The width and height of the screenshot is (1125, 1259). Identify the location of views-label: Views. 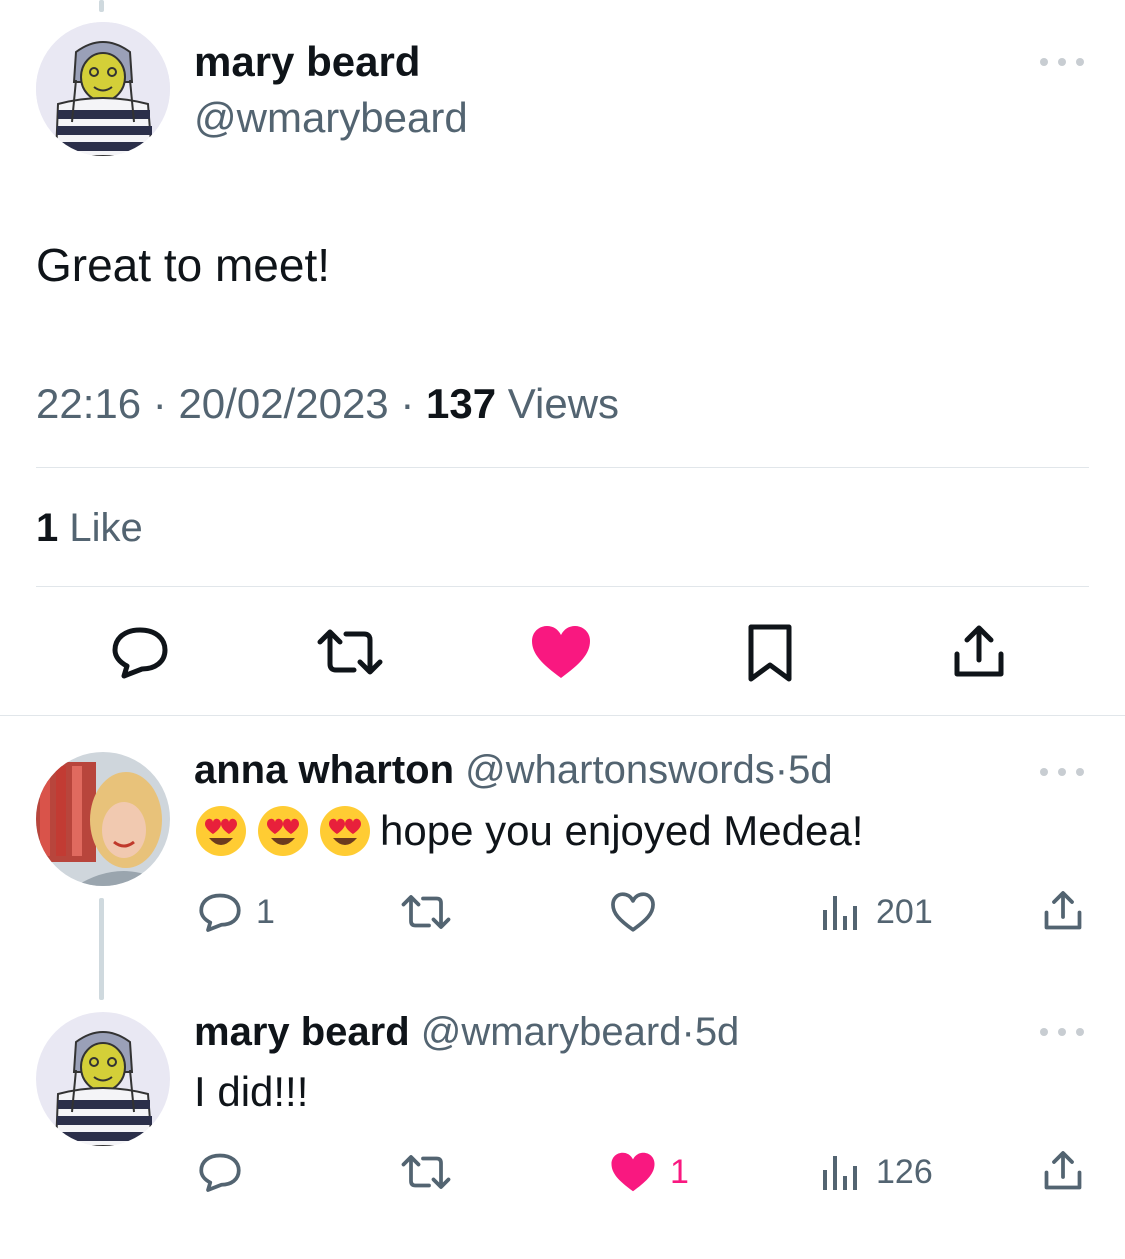
(563, 403).